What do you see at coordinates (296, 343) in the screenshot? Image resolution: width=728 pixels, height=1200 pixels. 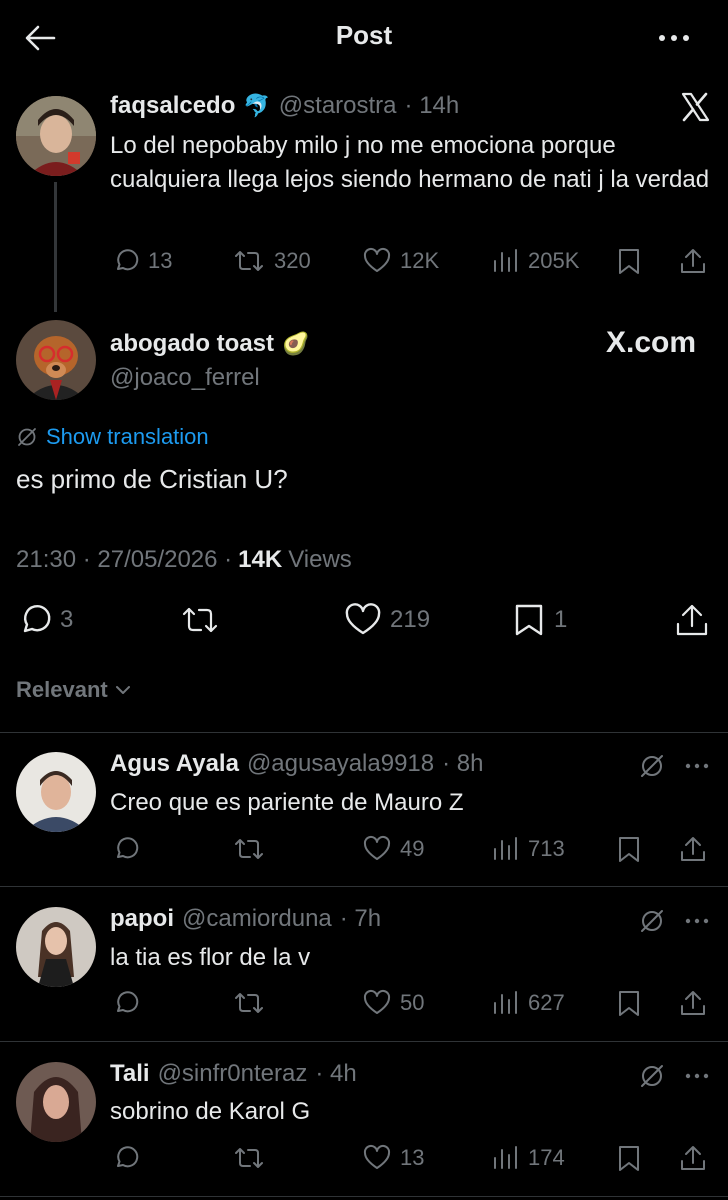 I see `name-emoji: 🥑` at bounding box center [296, 343].